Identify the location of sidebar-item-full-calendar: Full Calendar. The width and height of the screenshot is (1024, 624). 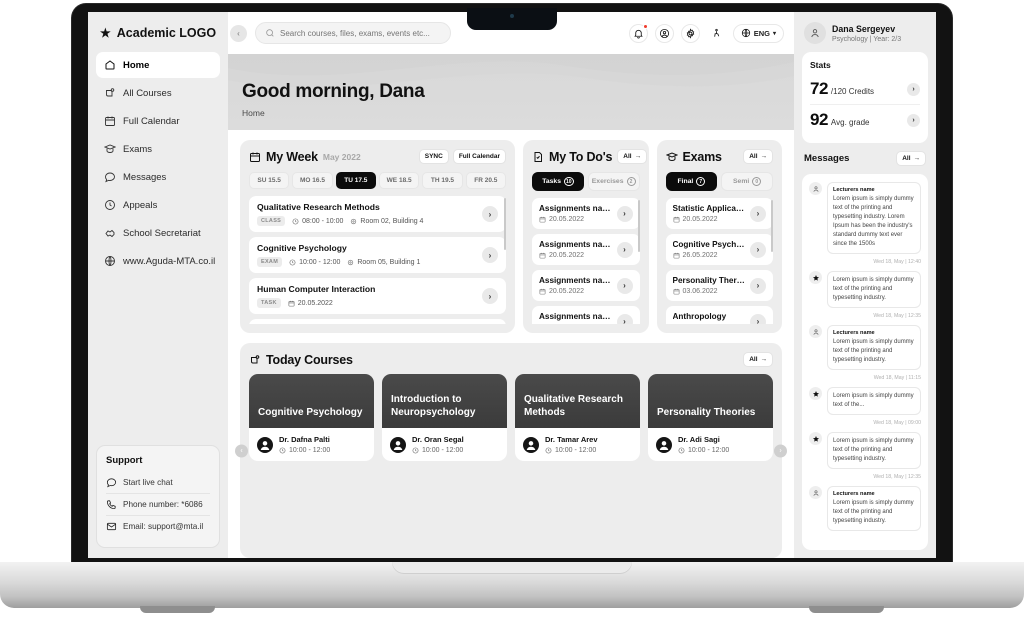
(158, 121).